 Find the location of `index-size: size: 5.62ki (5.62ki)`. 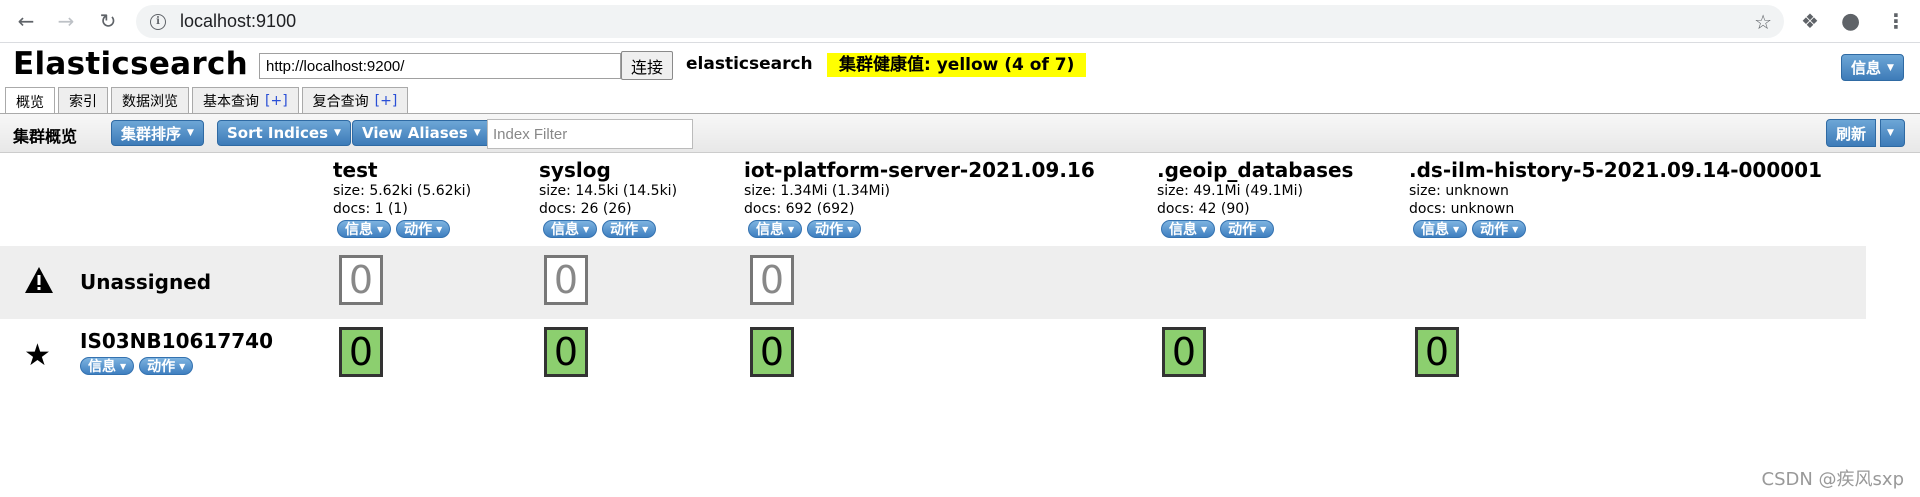

index-size: size: 5.62ki (5.62ki) is located at coordinates (402, 191).